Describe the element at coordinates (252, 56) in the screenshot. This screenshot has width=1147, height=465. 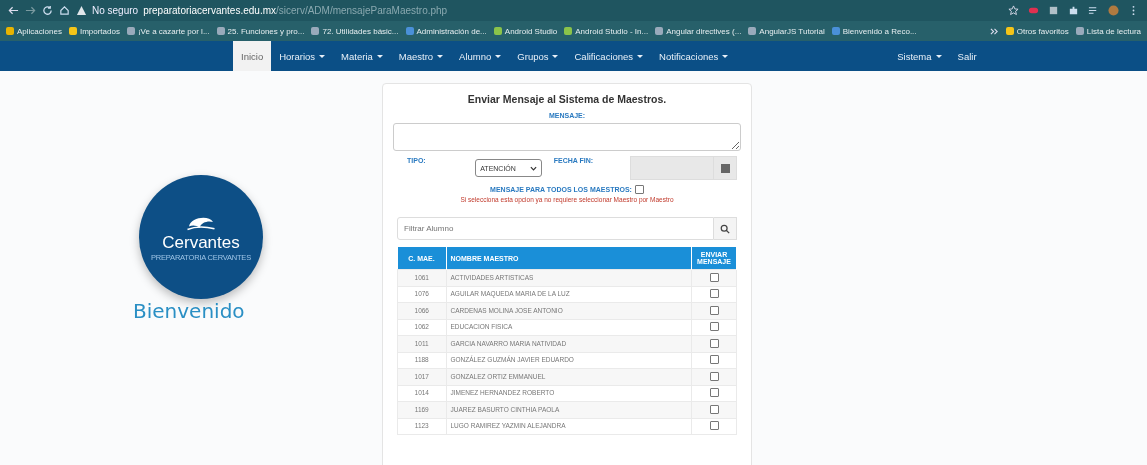
I see `nav-menu-item: Inicio` at that location.